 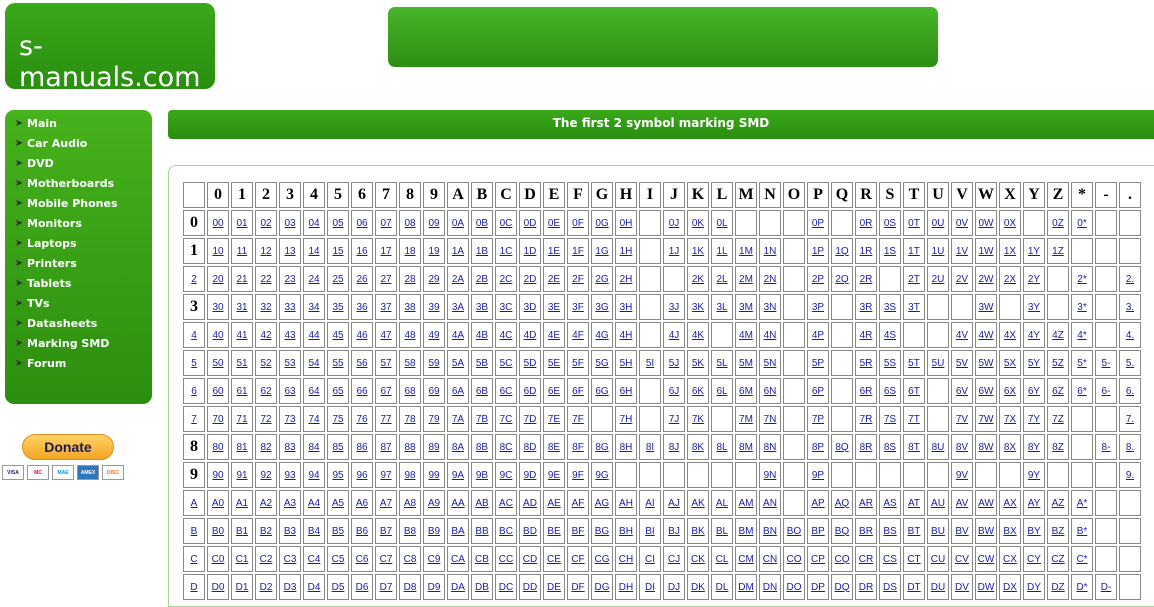 I want to click on marking-link: 4W, so click(x=986, y=335).